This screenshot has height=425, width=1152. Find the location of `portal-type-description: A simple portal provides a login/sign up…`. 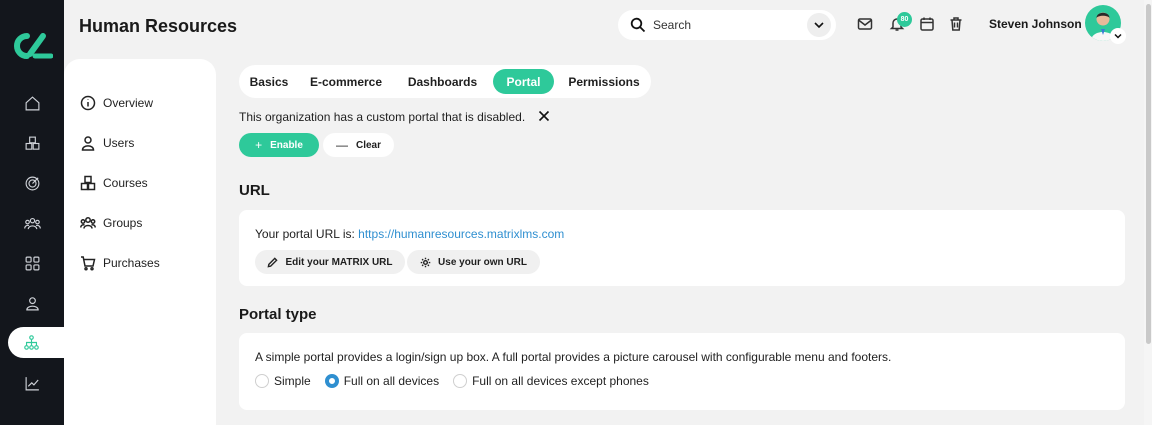

portal-type-description: A simple portal provides a login/sign up… is located at coordinates (573, 357).